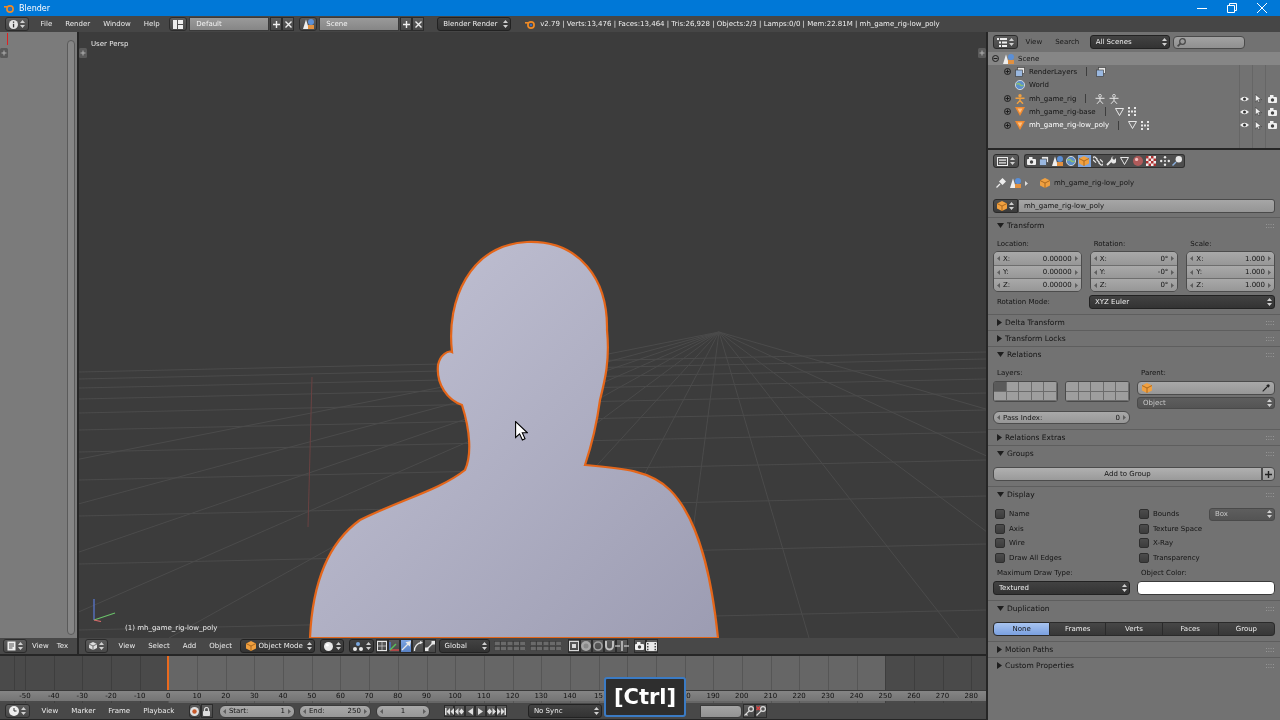 The height and width of the screenshot is (720, 1280). I want to click on record-button, so click(194, 711).